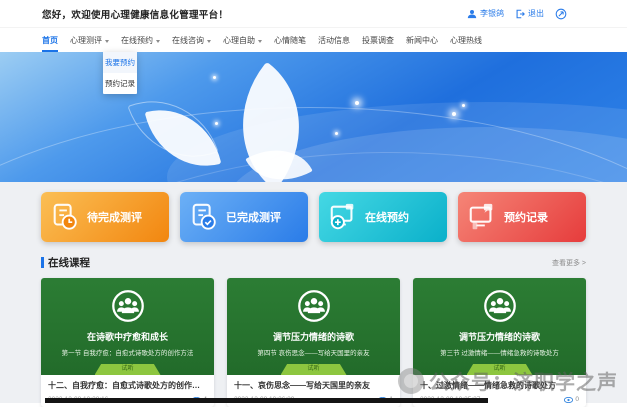 Image resolution: width=627 pixels, height=407 pixels. What do you see at coordinates (127, 353) in the screenshot?
I see `course-cover-subtitle: 第一节 自我疗愈：自愈式诗歌处方的创作方法` at bounding box center [127, 353].